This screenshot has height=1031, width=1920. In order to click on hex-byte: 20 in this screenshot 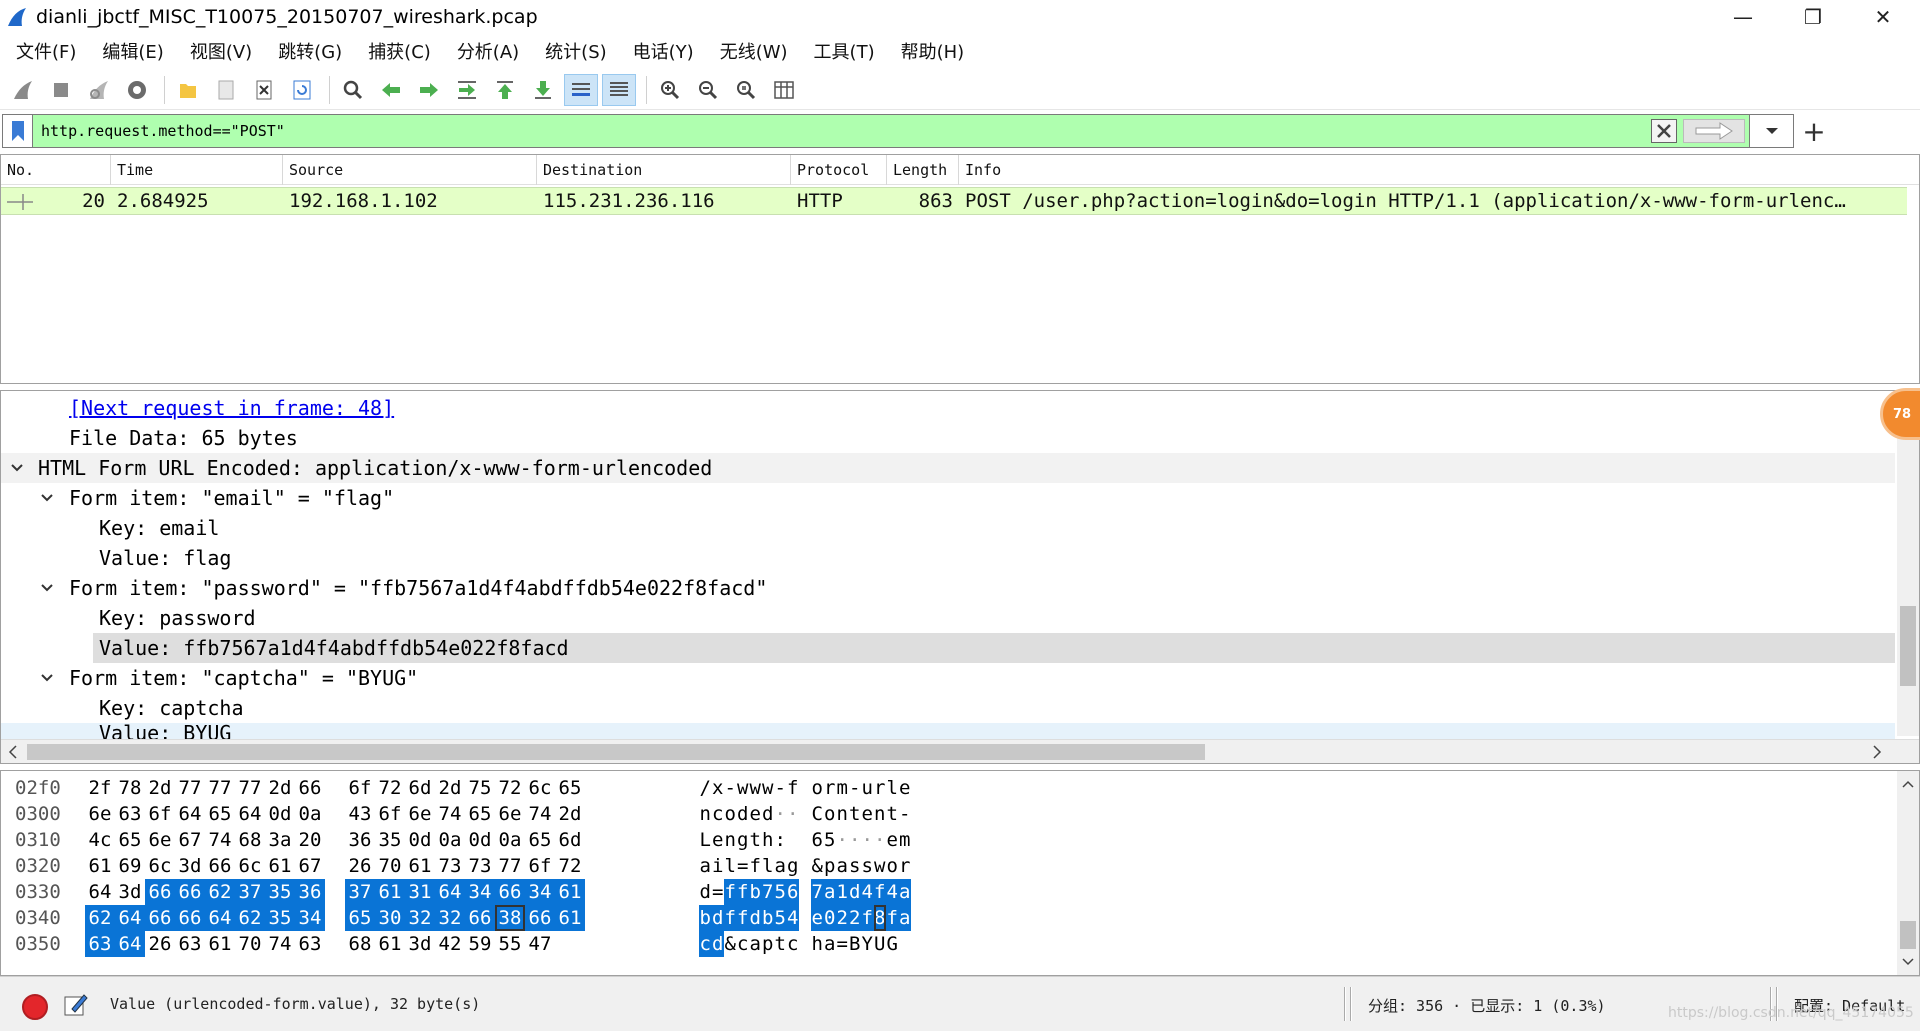, I will do `click(310, 840)`.